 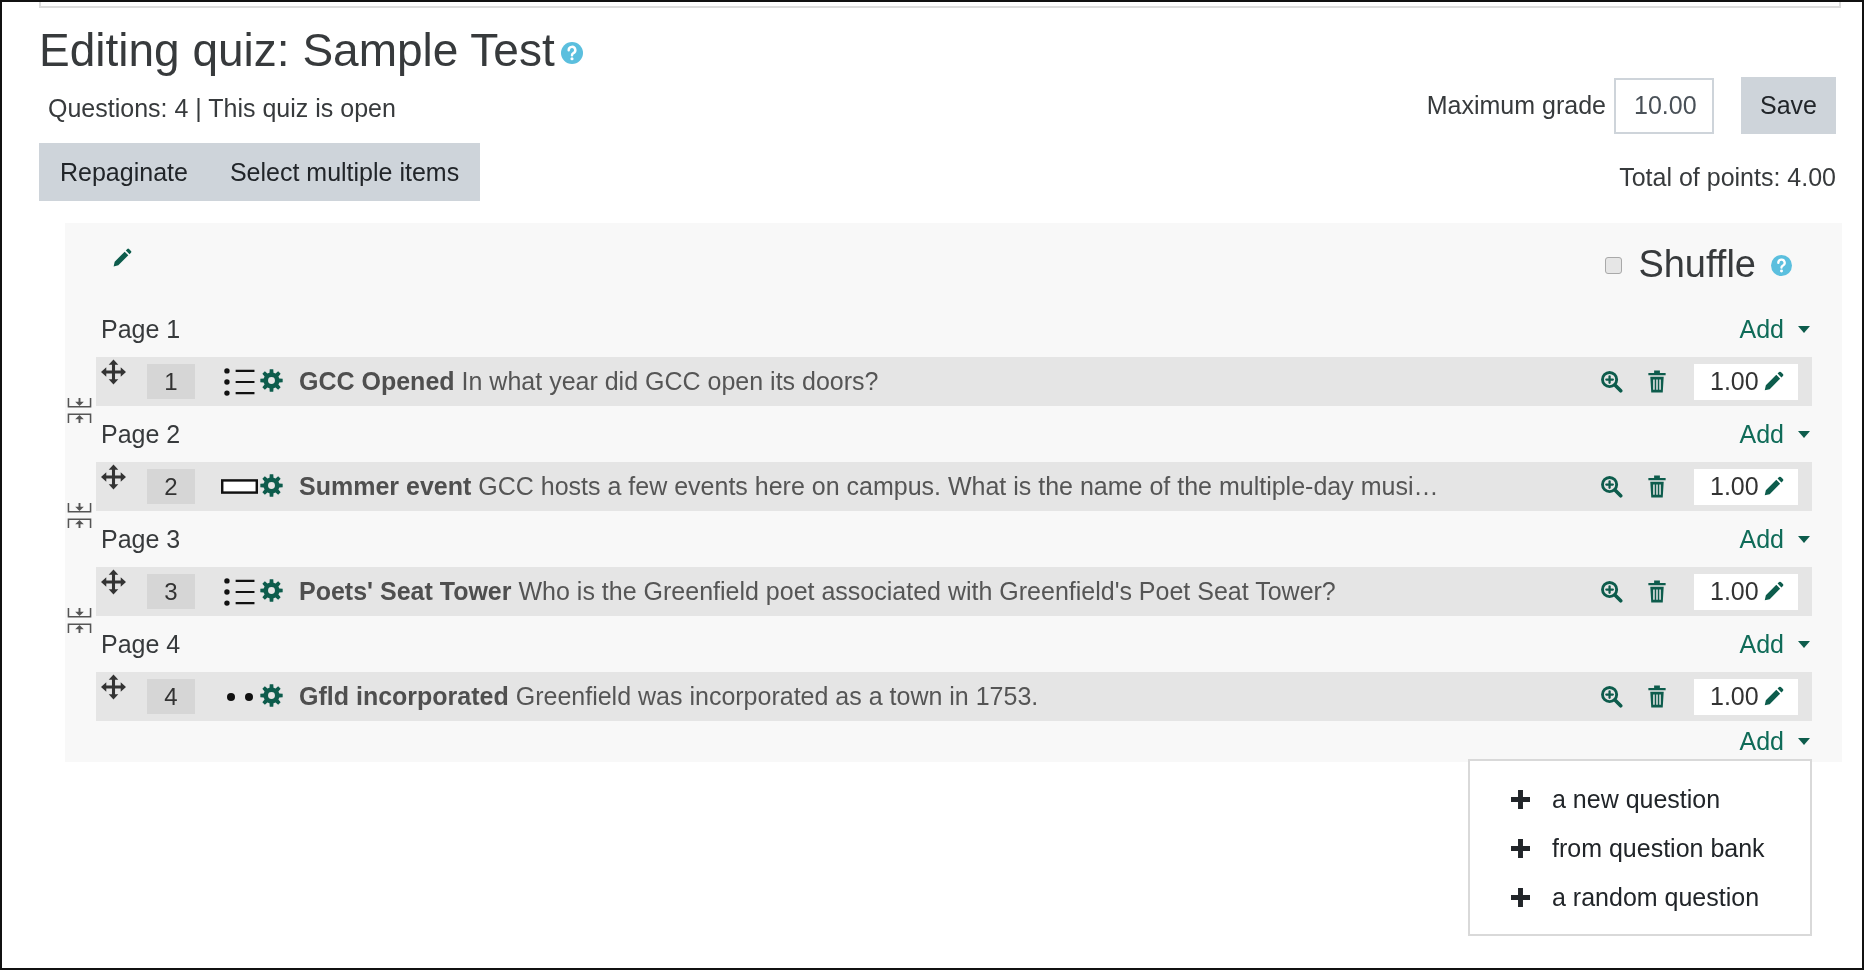 What do you see at coordinates (927, 591) in the screenshot?
I see `question-text: Who is the Greenfield poet associated with Greenfield's Poet Seat Tower?` at bounding box center [927, 591].